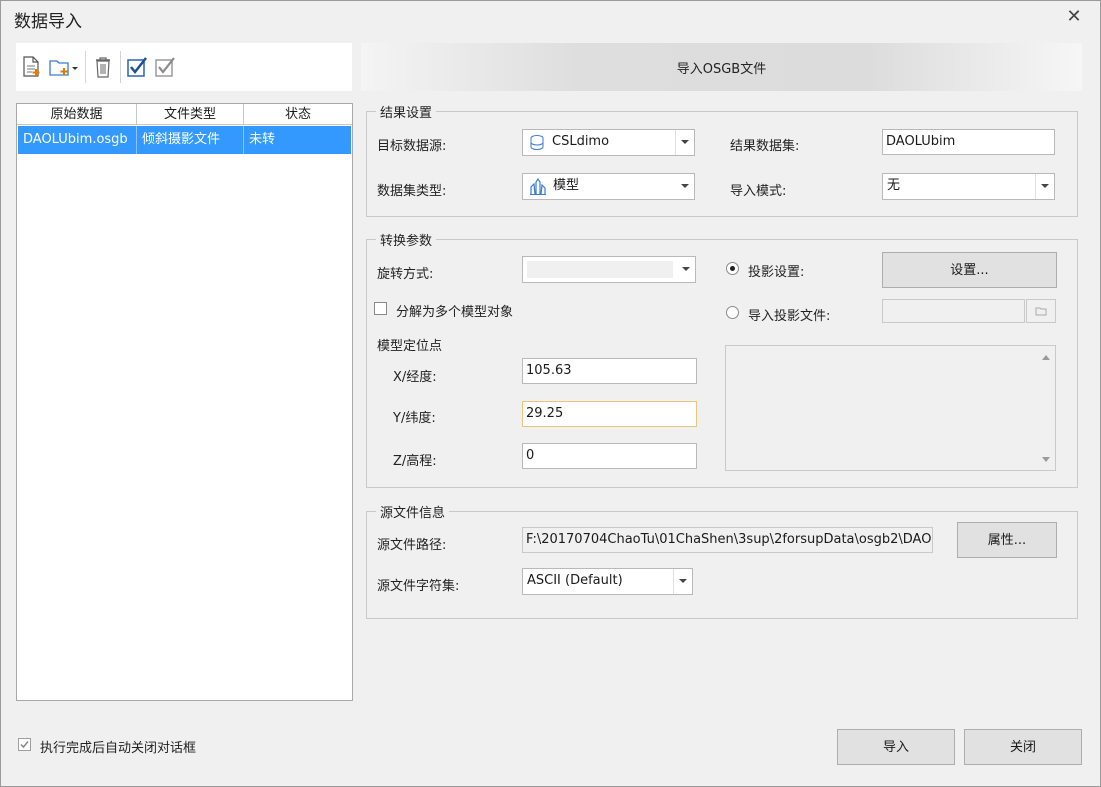  What do you see at coordinates (538, 191) in the screenshot?
I see `model-icon` at bounding box center [538, 191].